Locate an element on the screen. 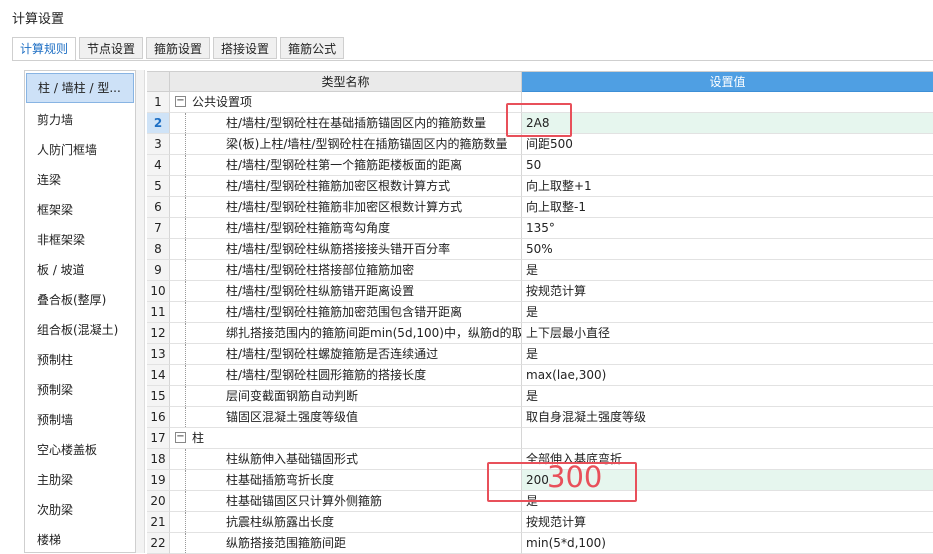 Image resolution: width=933 pixels, height=554 pixels. table-row: 5 柱/墙柱/型钢砼柱箍筋加密区根数计算方式 向上取整+1 is located at coordinates (540, 186).